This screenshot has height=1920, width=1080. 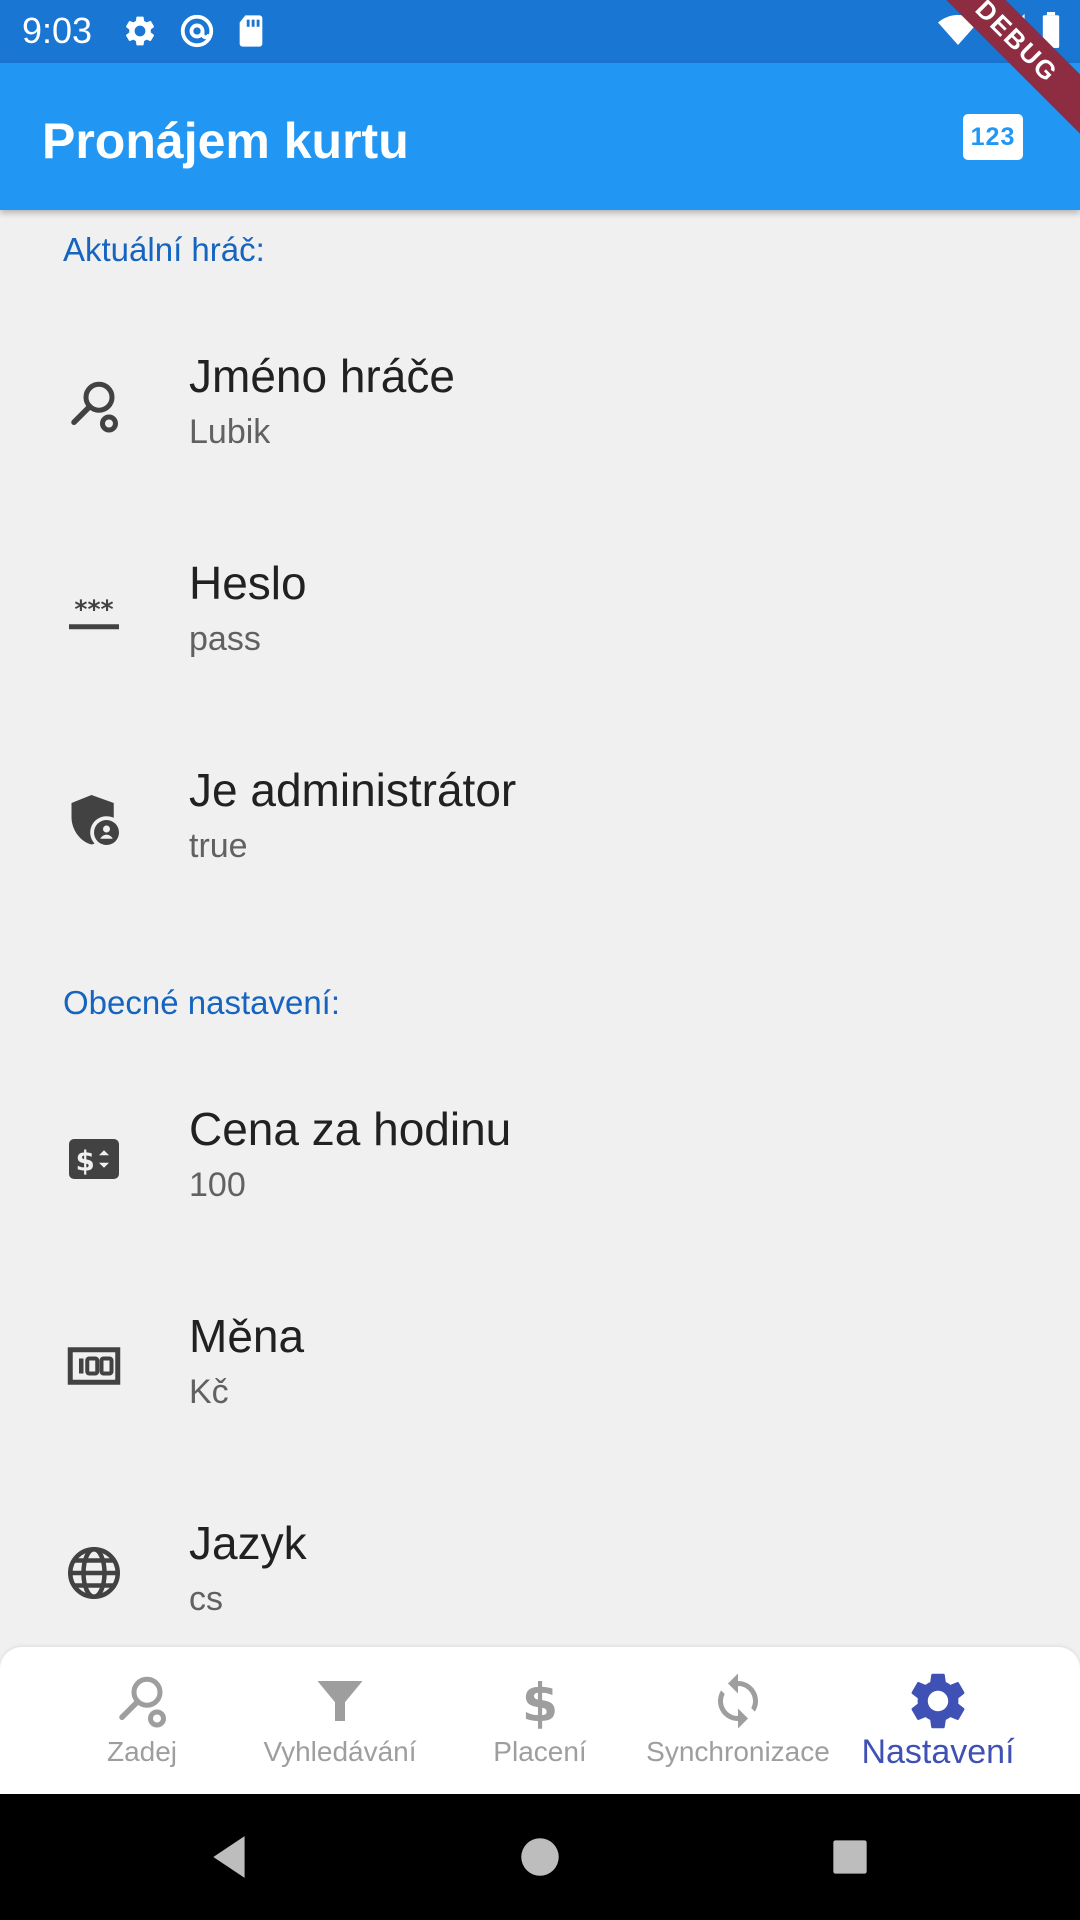 I want to click on nav-label: Vyhledávání, so click(x=340, y=1751).